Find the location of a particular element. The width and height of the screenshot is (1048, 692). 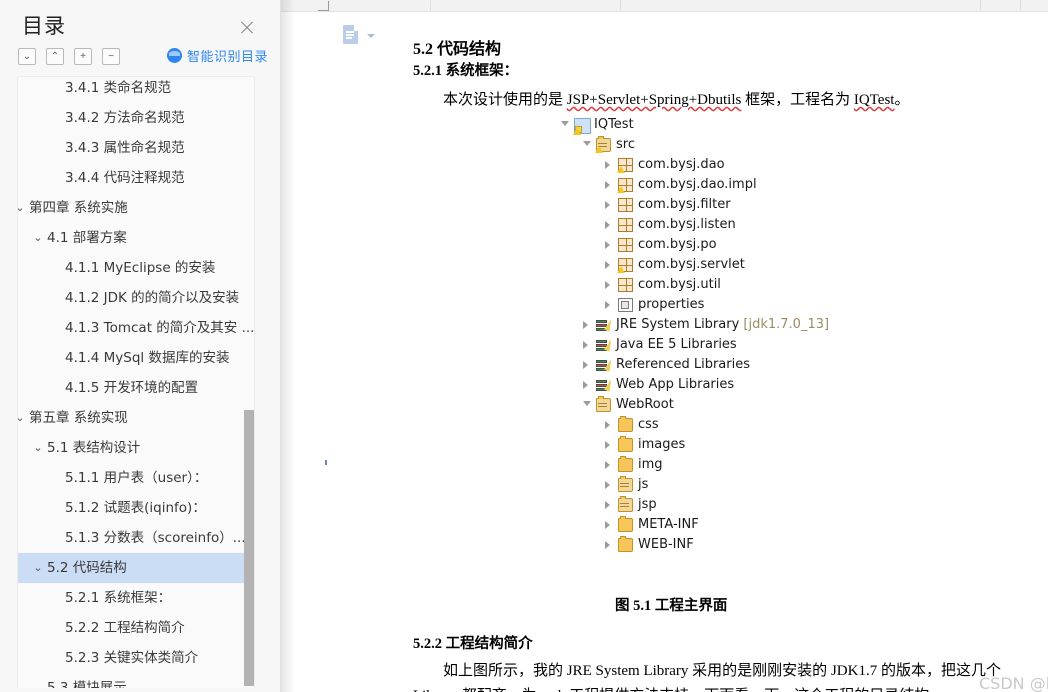

tree-node: images is located at coordinates (710, 445).